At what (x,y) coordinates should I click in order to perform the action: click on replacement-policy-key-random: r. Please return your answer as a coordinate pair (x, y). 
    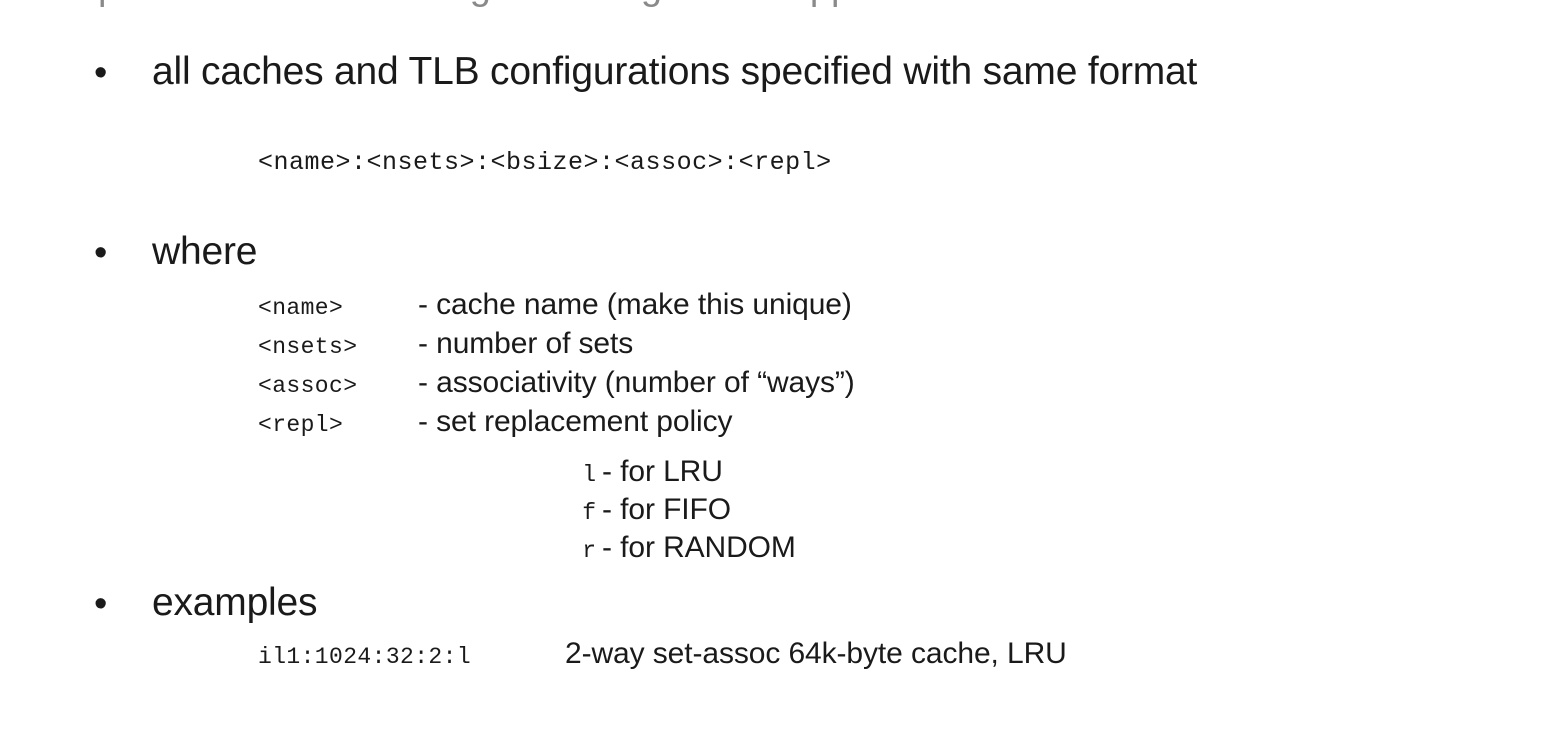
    Looking at the image, I should click on (589, 551).